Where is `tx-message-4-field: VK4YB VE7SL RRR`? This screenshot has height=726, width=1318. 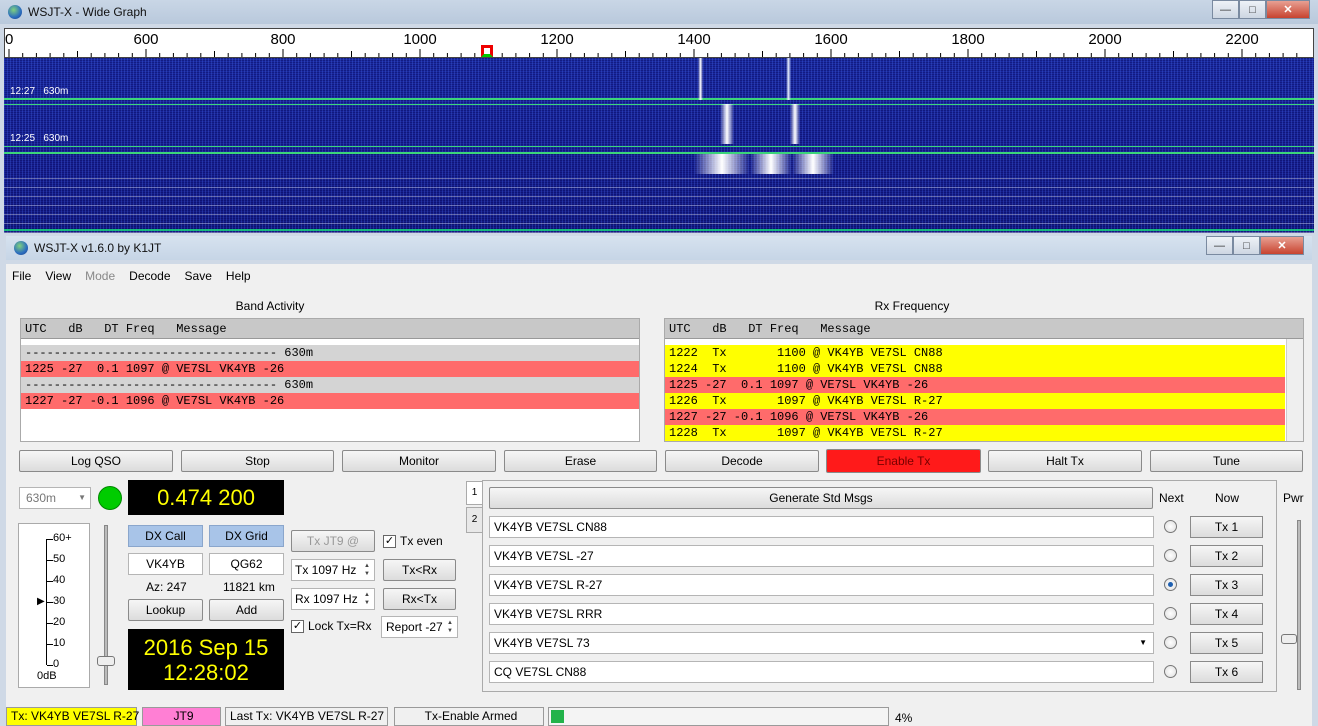
tx-message-4-field: VK4YB VE7SL RRR is located at coordinates (821, 614).